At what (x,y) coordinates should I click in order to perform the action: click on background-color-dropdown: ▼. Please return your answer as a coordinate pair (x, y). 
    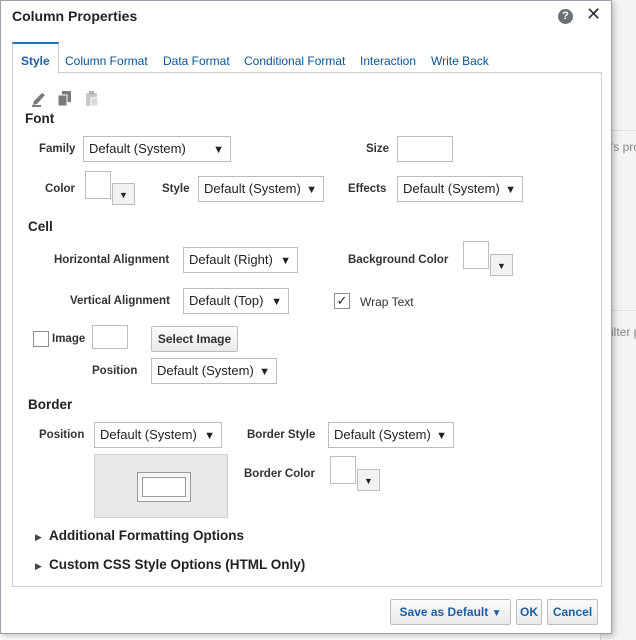
    Looking at the image, I should click on (501, 265).